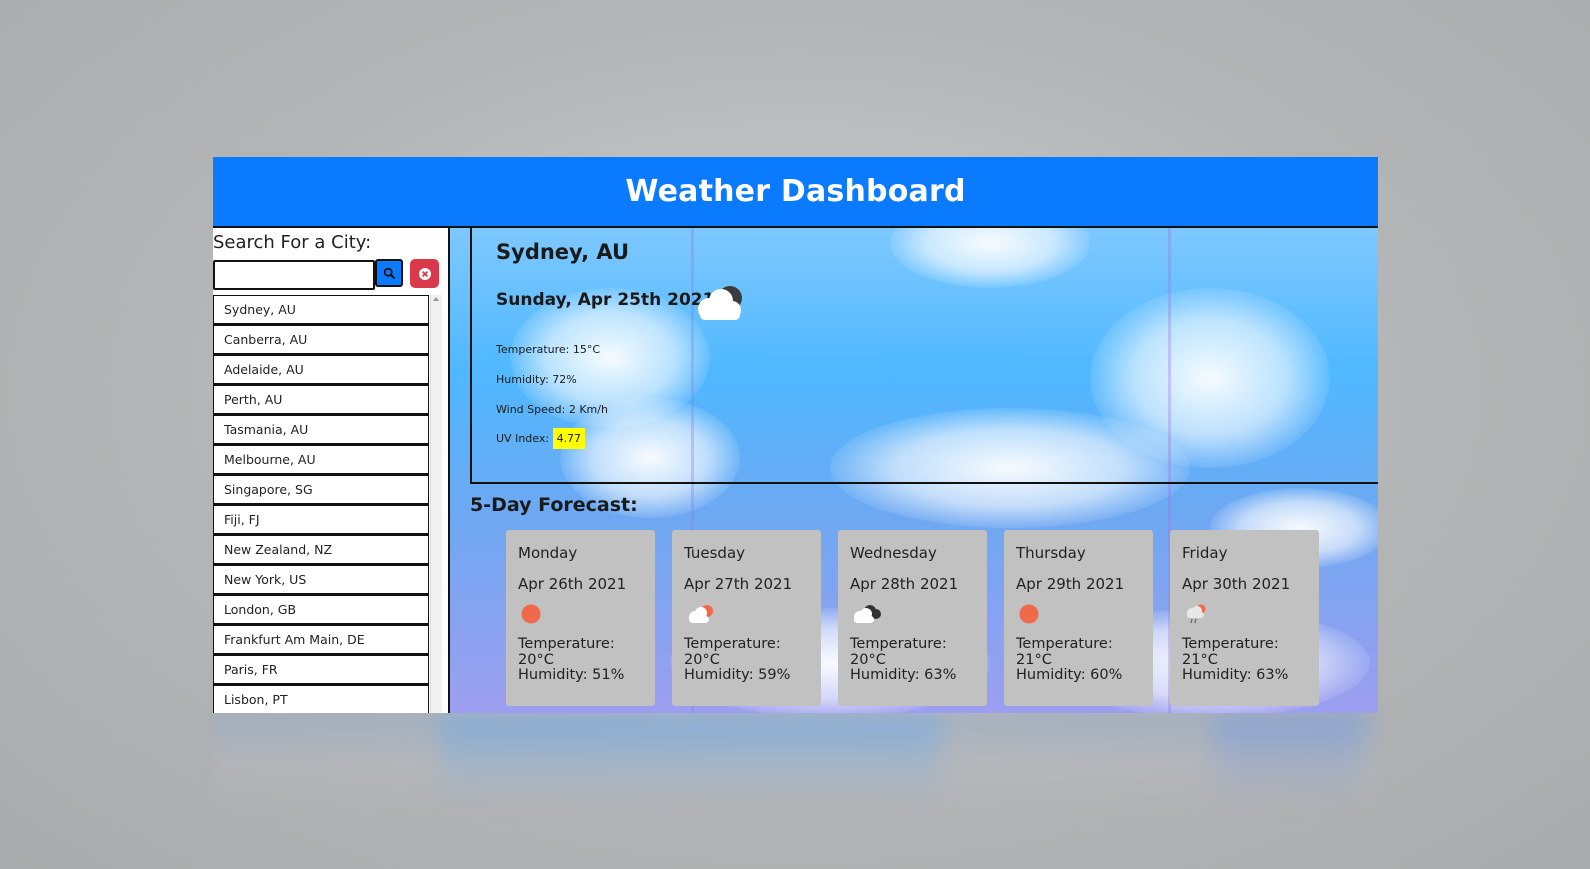  What do you see at coordinates (701, 614) in the screenshot?
I see `partly-cloudy-icon` at bounding box center [701, 614].